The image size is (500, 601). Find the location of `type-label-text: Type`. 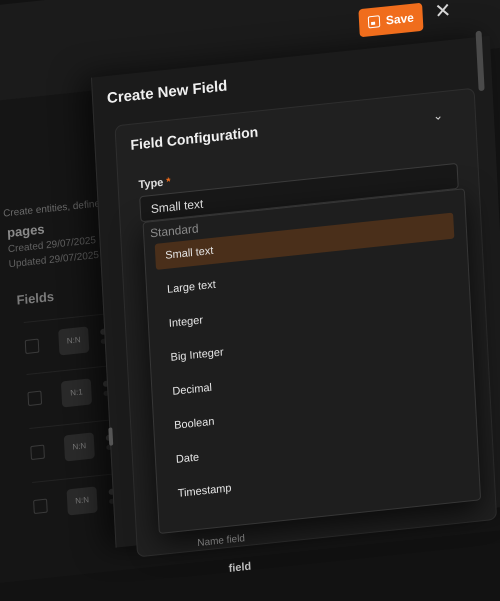

type-label-text: Type is located at coordinates (151, 184).